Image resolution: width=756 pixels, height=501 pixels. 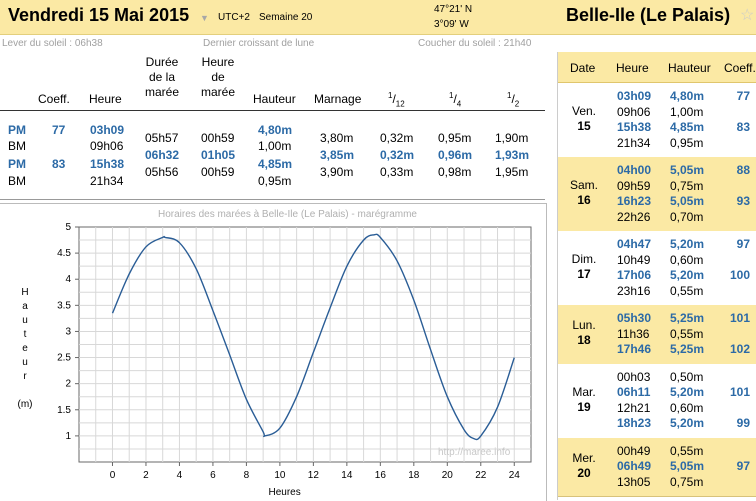 I want to click on coordinates: 47°21' N 3°09' W, so click(x=453, y=17).